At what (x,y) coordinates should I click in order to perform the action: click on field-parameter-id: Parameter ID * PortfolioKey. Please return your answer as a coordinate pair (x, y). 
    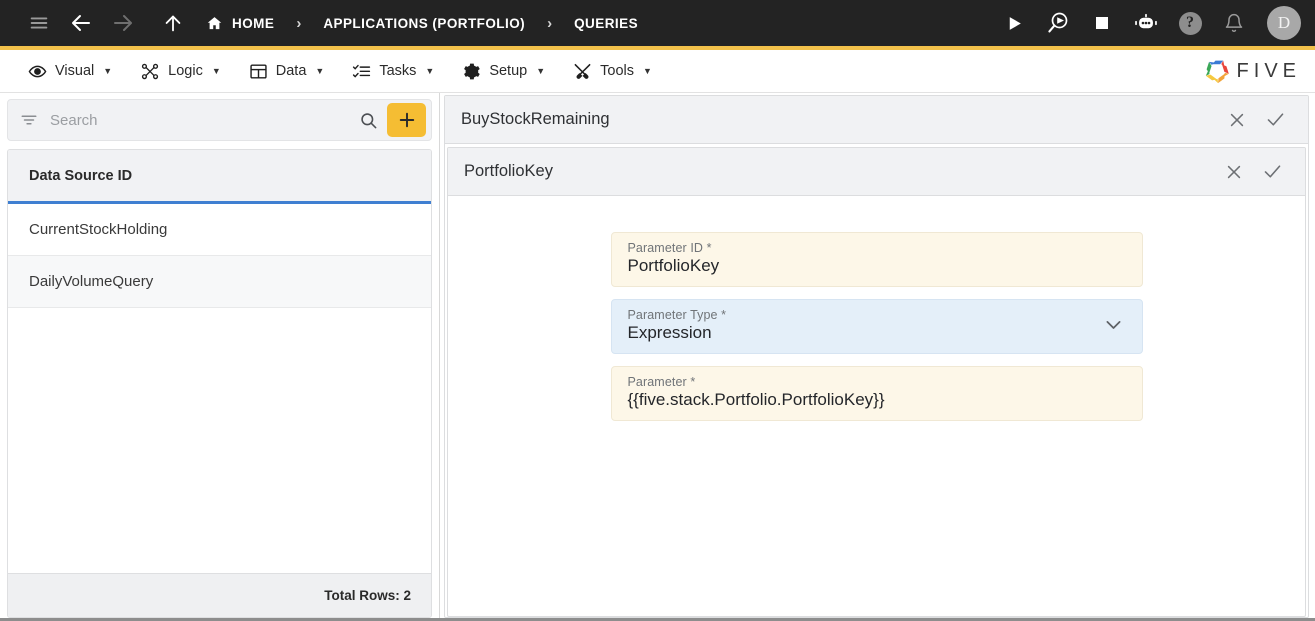
    Looking at the image, I should click on (876, 259).